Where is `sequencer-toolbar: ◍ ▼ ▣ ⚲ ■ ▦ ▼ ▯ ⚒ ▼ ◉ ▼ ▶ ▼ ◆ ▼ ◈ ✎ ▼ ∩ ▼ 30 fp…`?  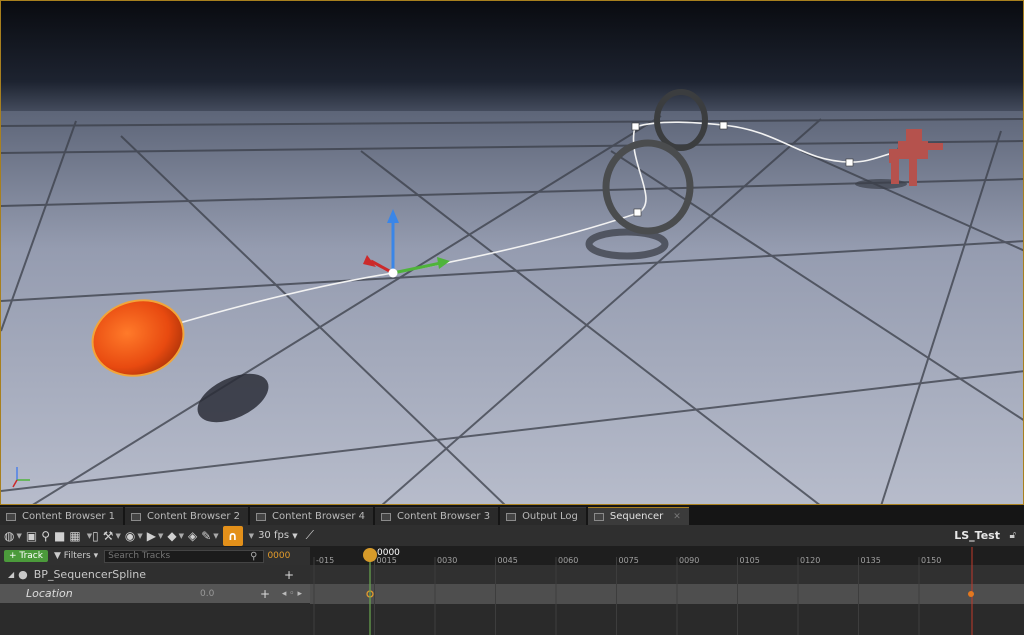
sequencer-toolbar: ◍ ▼ ▣ ⚲ ■ ▦ ▼ ▯ ⚒ ▼ ◉ ▼ ▶ ▼ ◆ ▼ ◈ ✎ ▼ ∩ ▼ 30 fp… is located at coordinates (512, 536).